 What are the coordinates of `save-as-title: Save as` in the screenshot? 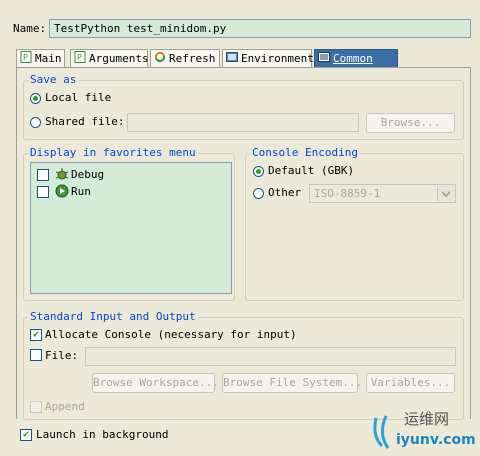 It's located at (53, 79).